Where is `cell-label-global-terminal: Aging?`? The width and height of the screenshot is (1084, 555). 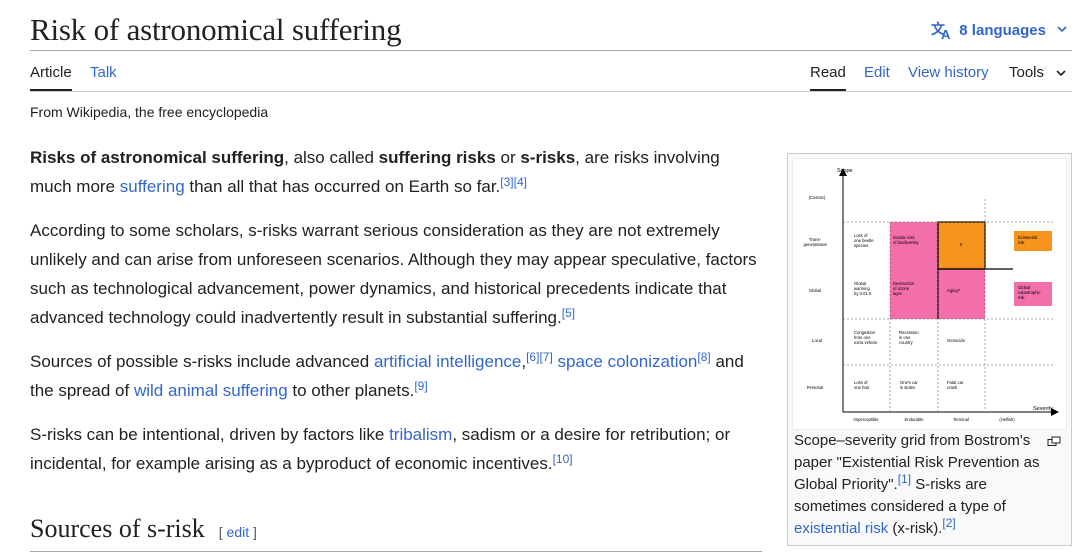
cell-label-global-terminal: Aging? is located at coordinates (954, 290).